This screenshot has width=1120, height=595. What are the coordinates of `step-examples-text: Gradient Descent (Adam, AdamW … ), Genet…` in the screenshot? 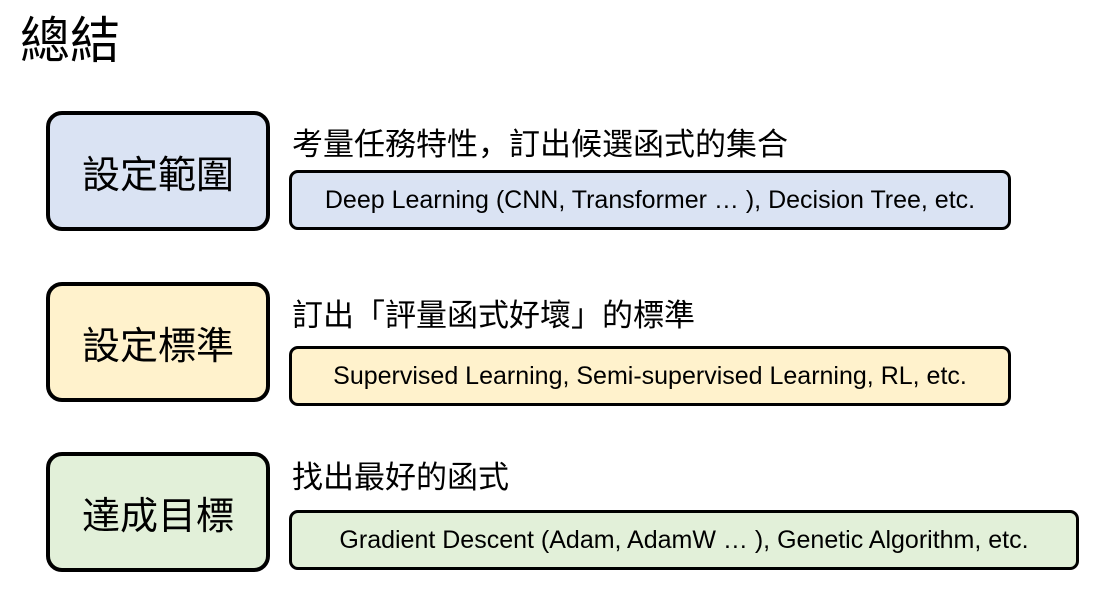 It's located at (684, 539).